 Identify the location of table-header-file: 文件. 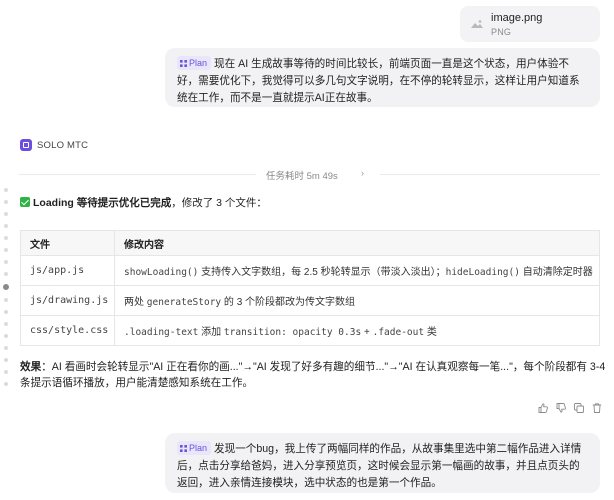
(67, 243).